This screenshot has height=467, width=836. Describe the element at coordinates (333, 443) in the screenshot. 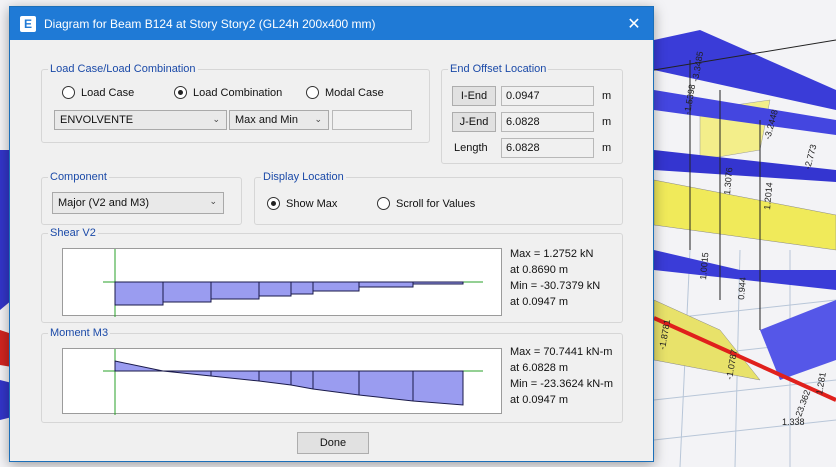

I see `done-button: Done` at that location.